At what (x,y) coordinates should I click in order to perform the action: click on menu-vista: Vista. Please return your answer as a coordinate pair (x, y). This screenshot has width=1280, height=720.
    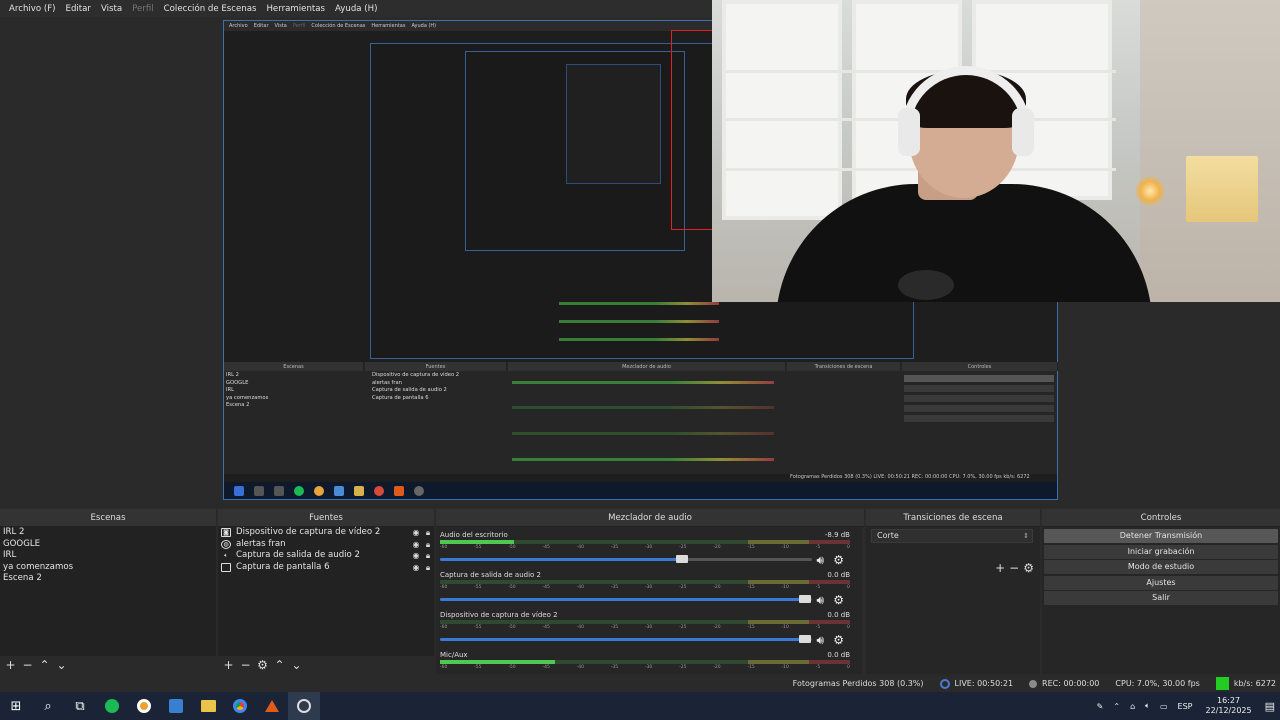
    Looking at the image, I should click on (111, 9).